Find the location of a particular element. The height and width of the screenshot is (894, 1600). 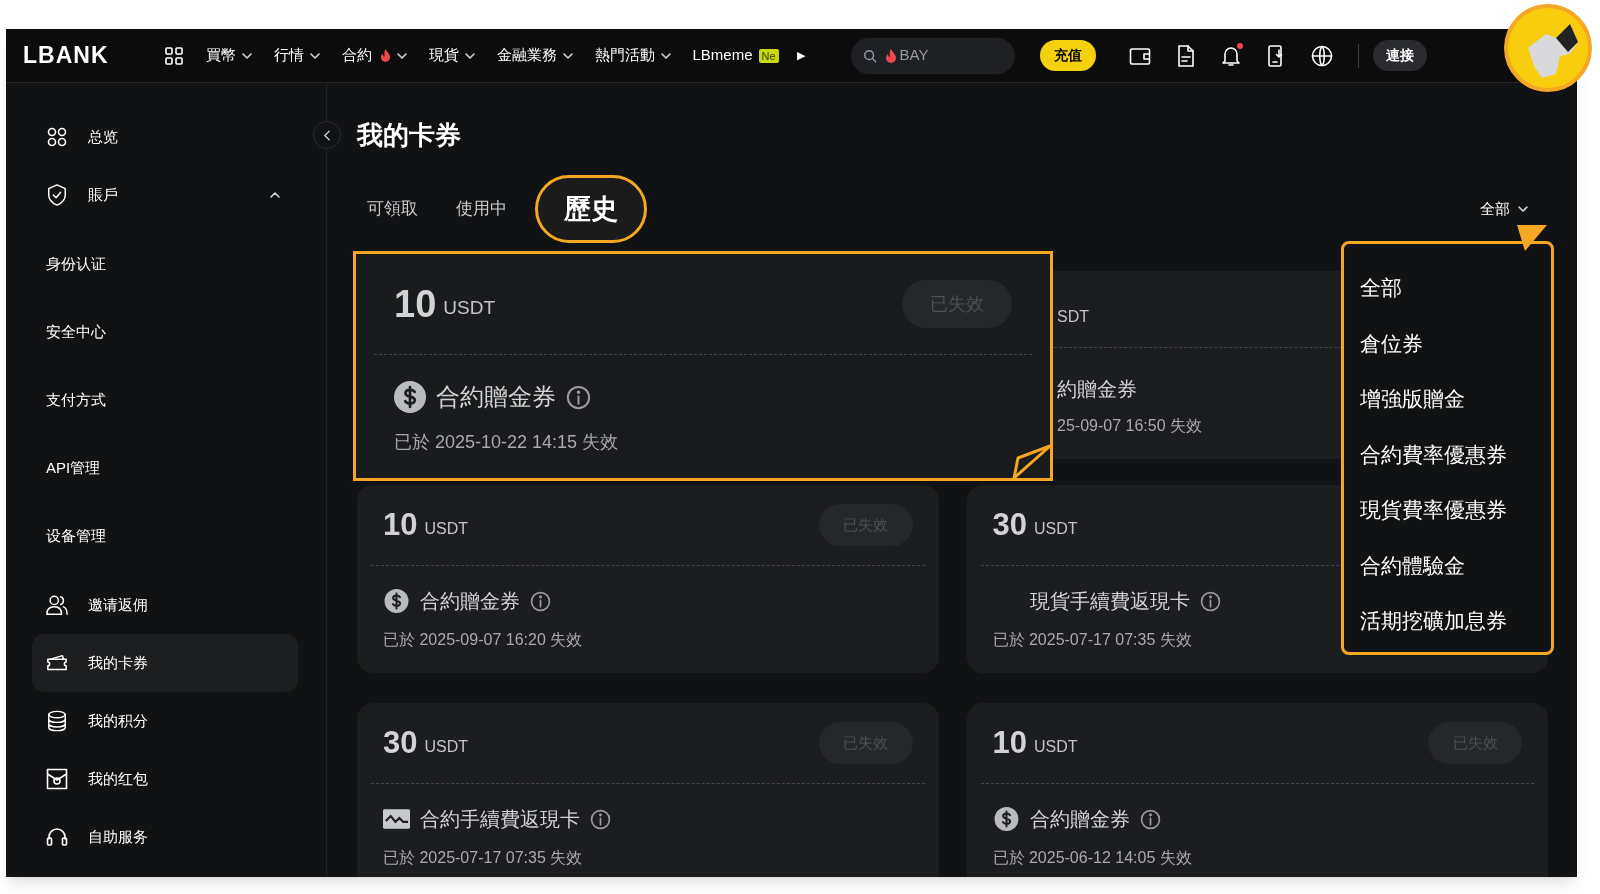

sidebar-item: 身份认证 is located at coordinates (165, 264).